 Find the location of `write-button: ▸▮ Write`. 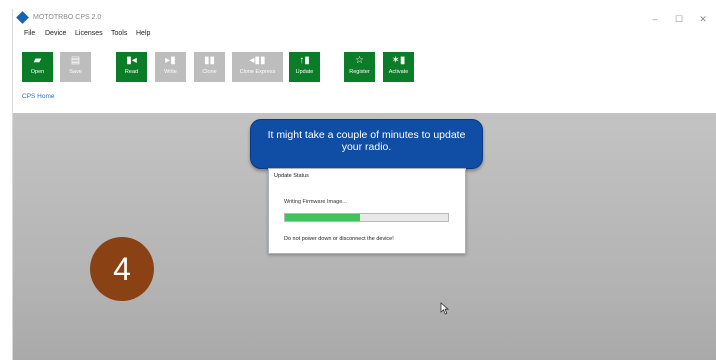

write-button: ▸▮ Write is located at coordinates (170, 67).